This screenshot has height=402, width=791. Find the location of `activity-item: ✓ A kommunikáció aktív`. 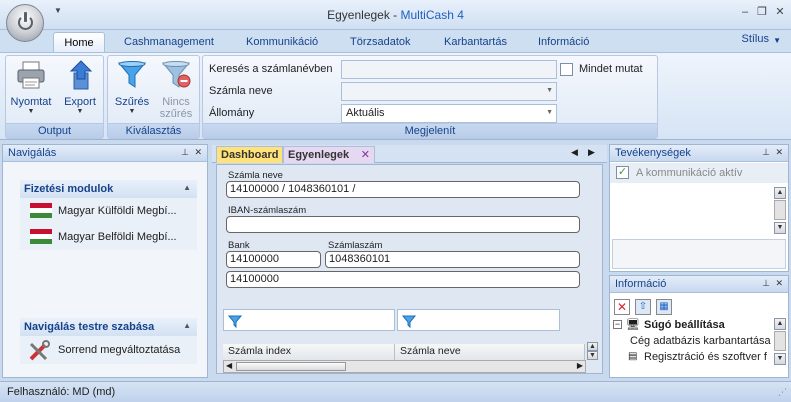

activity-item: ✓ A kommunikáció aktív is located at coordinates (699, 173).